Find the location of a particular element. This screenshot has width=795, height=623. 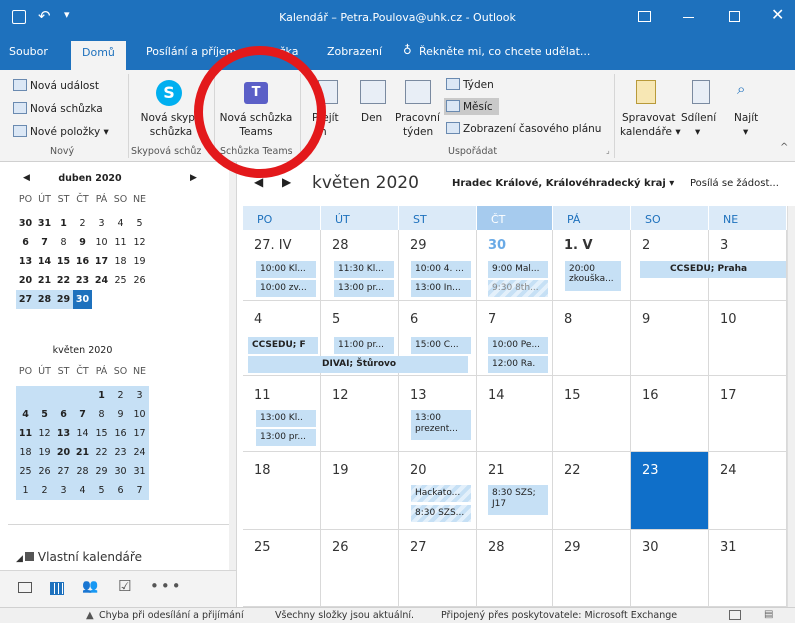

tab-view: Zobrazení is located at coordinates (354, 51).